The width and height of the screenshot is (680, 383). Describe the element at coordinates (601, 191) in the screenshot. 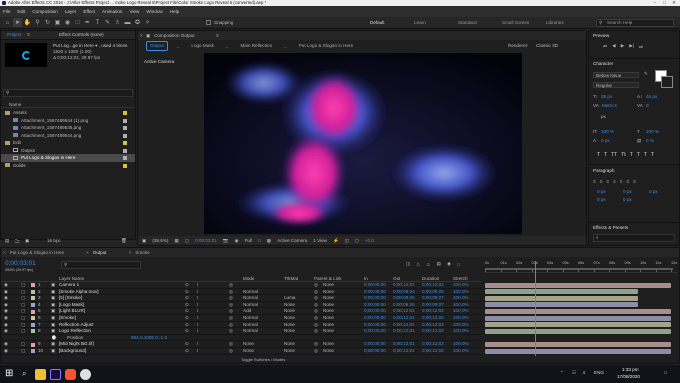

I see `indent-left-value: 0 px` at that location.